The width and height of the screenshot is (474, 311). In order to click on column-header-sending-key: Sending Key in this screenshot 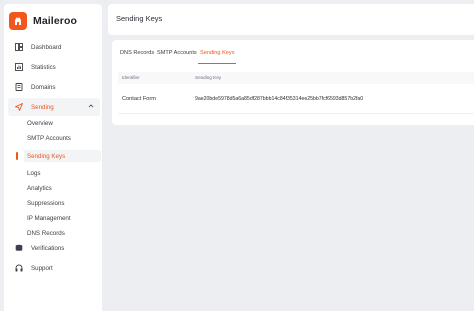, I will do `click(208, 77)`.